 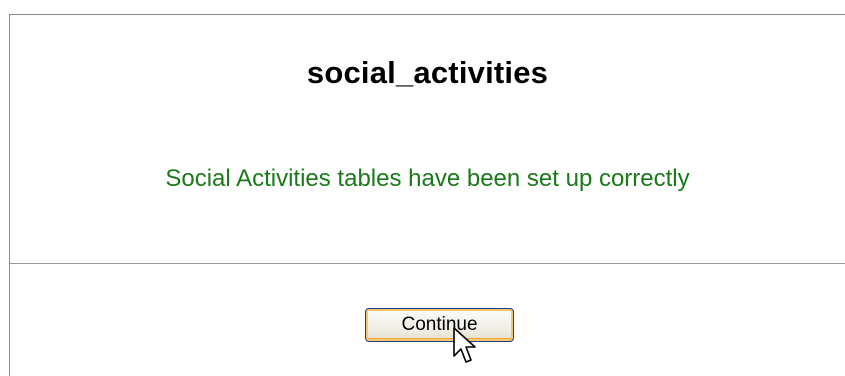 I want to click on page-title: social_activities, so click(x=427, y=72).